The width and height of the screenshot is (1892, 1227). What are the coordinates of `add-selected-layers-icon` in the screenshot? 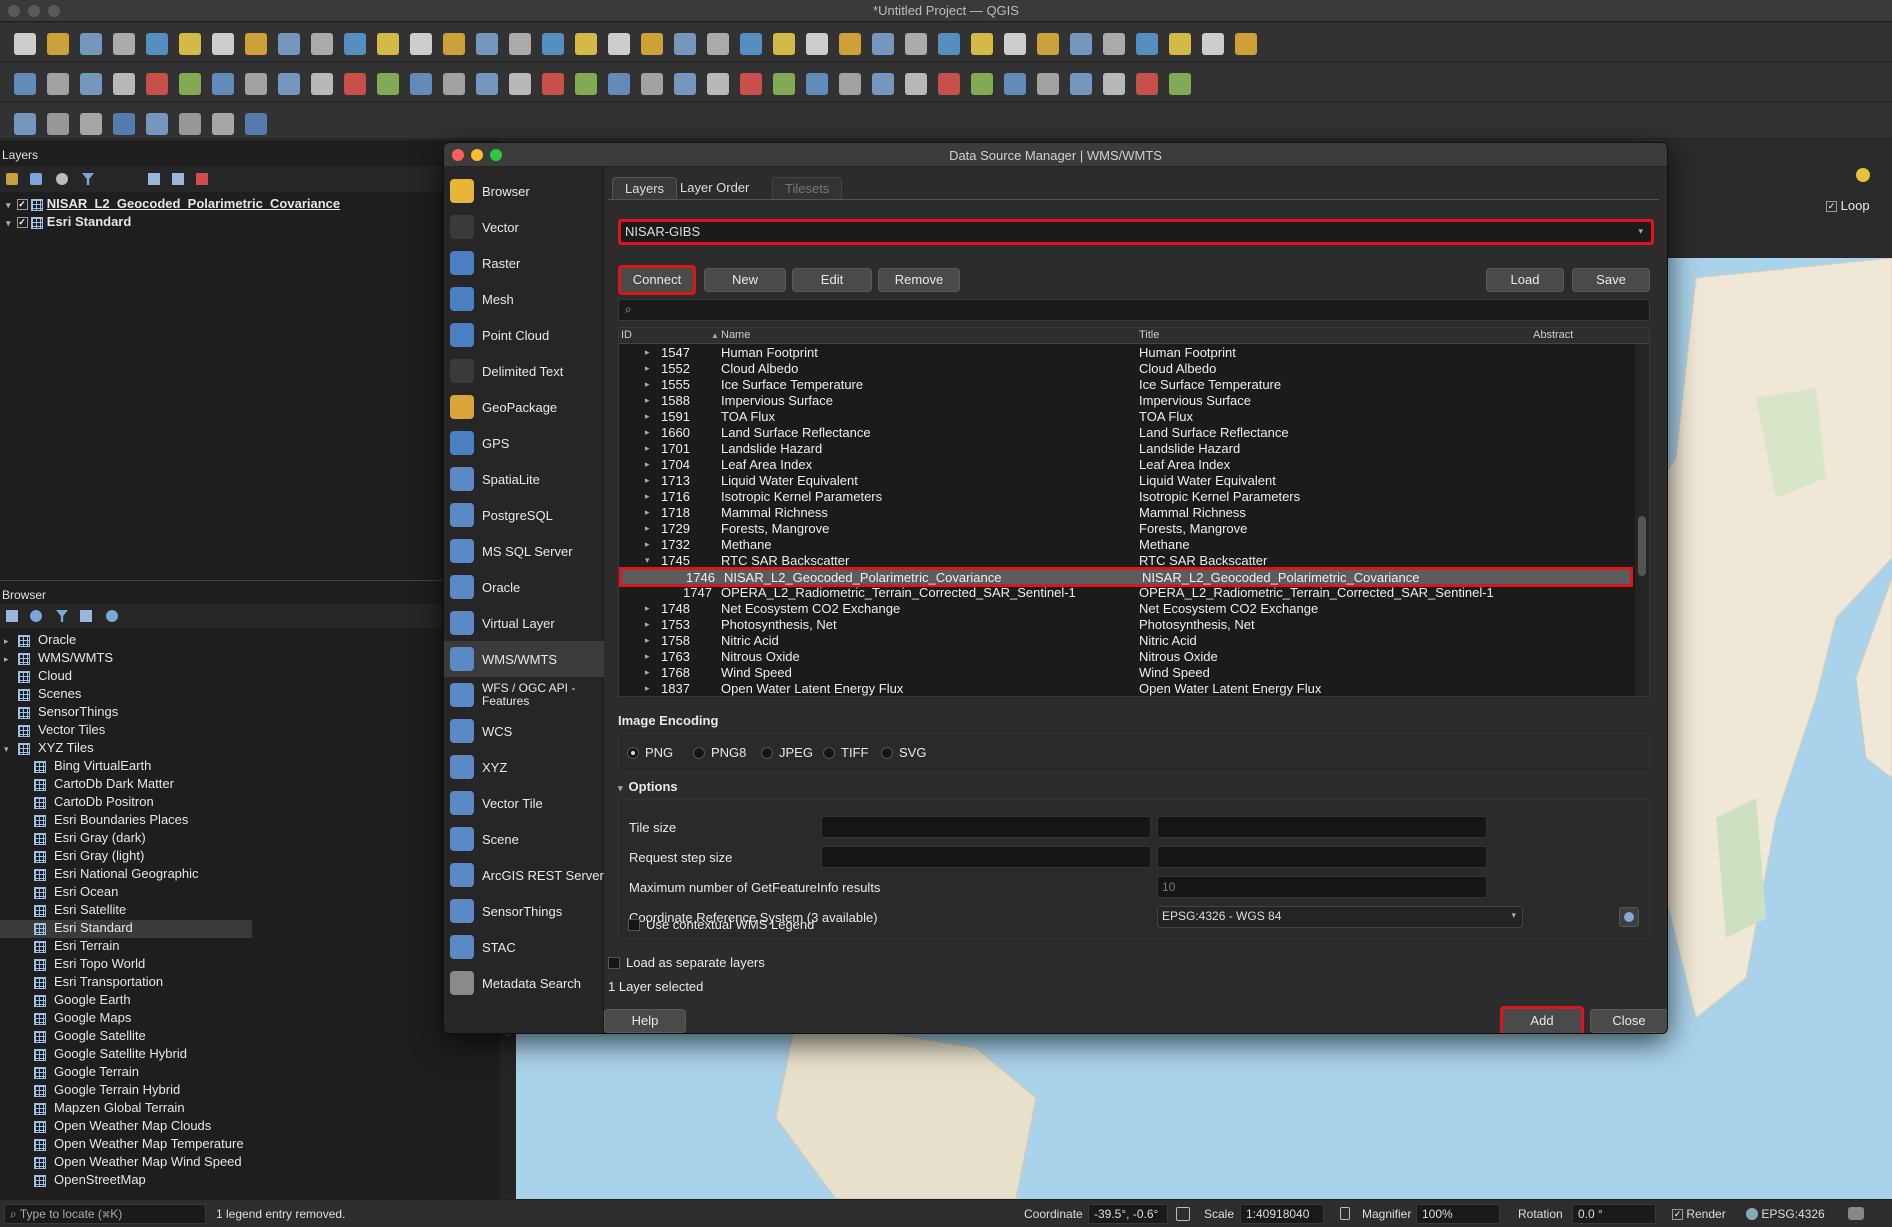 It's located at (12, 616).